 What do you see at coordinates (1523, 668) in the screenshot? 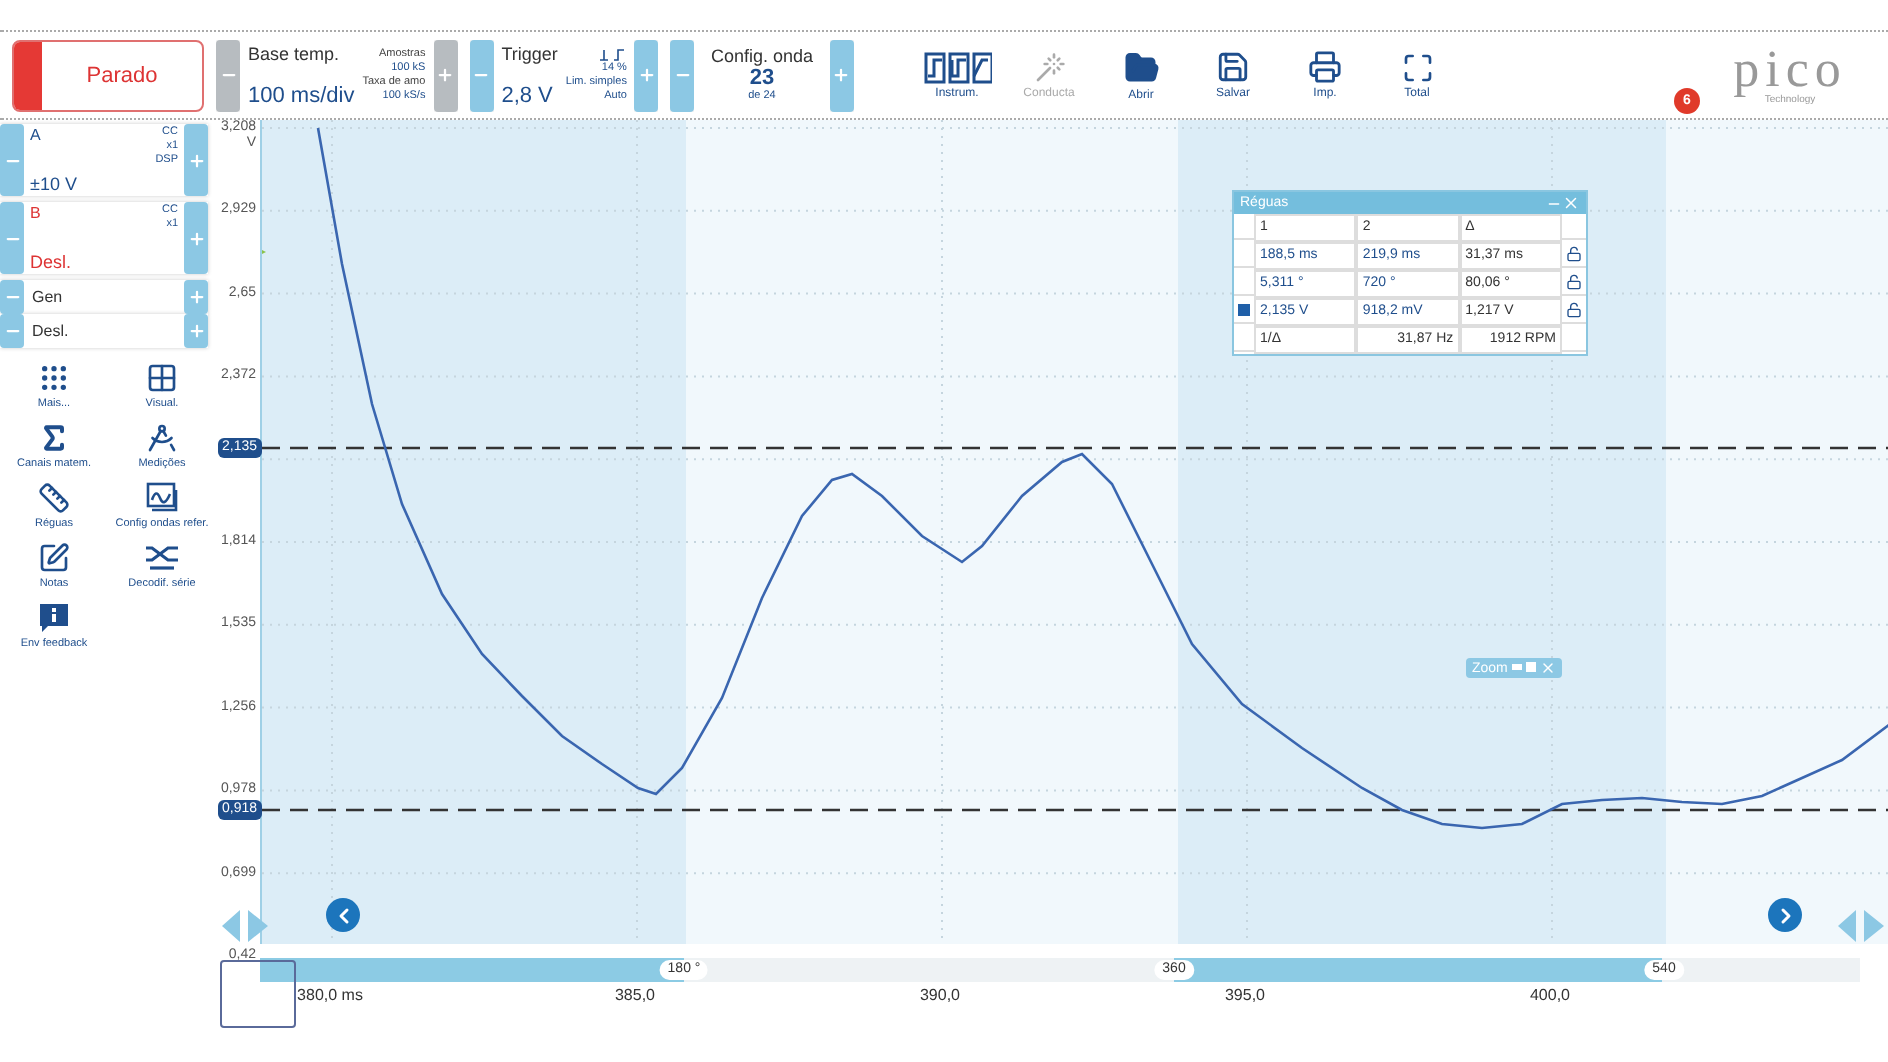
I see `zoom-icons` at bounding box center [1523, 668].